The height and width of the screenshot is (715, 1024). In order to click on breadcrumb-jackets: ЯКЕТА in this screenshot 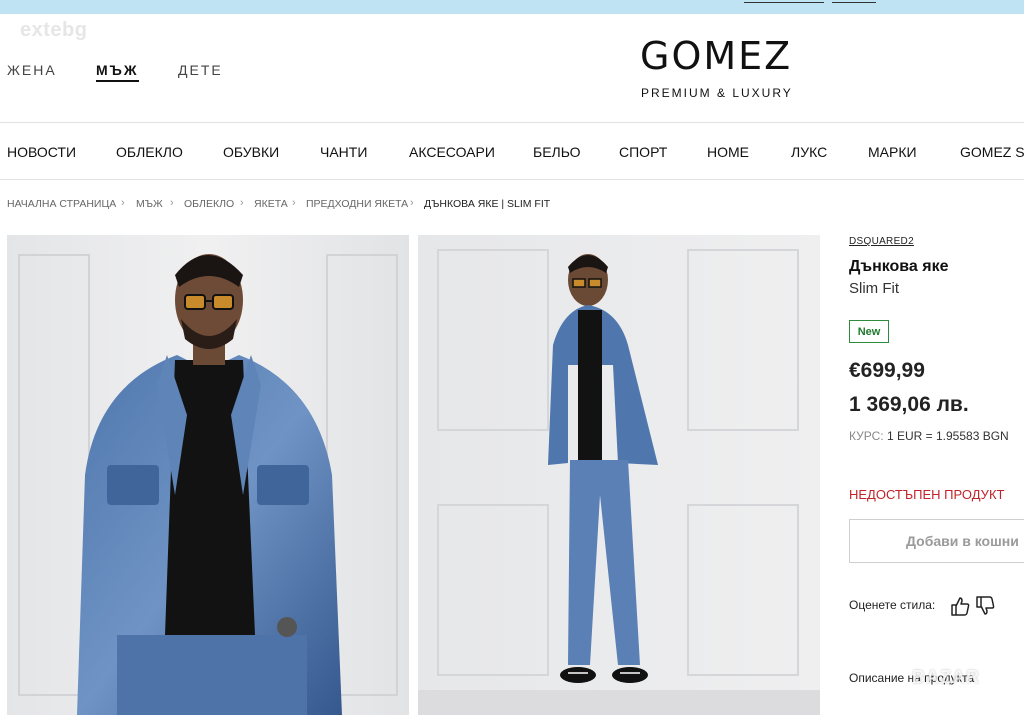, I will do `click(271, 204)`.